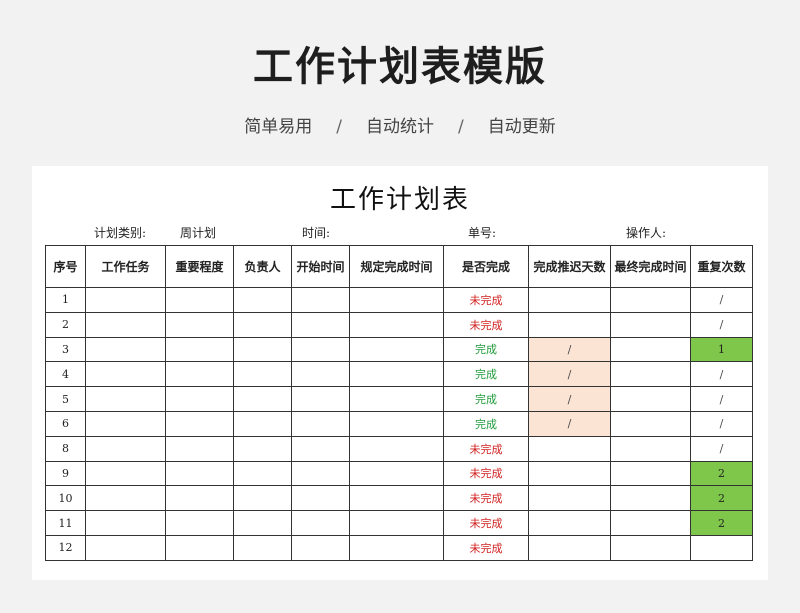  I want to click on column-header: 序号, so click(65, 266).